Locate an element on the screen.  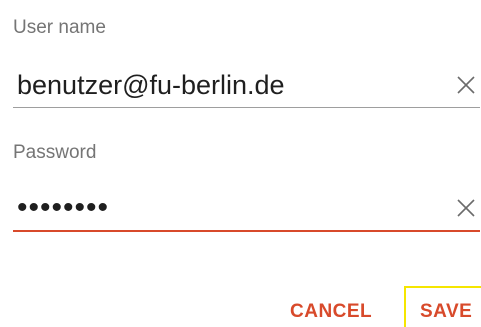
password-clear-button is located at coordinates (466, 208).